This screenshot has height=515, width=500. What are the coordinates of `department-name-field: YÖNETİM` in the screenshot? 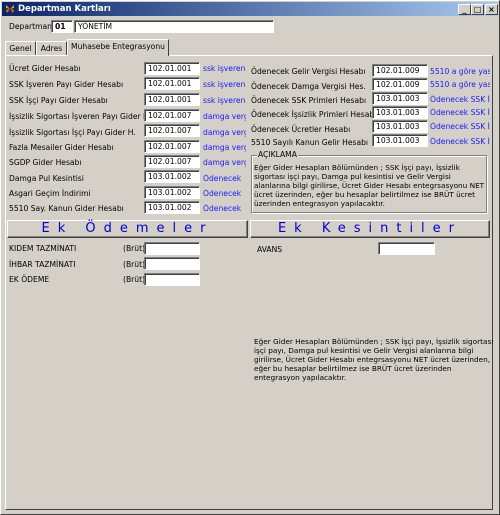 It's located at (174, 26).